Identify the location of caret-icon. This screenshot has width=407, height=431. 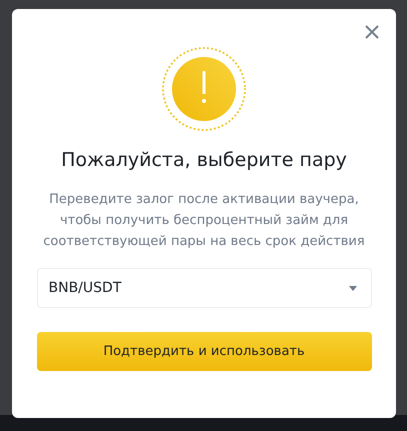
(352, 288).